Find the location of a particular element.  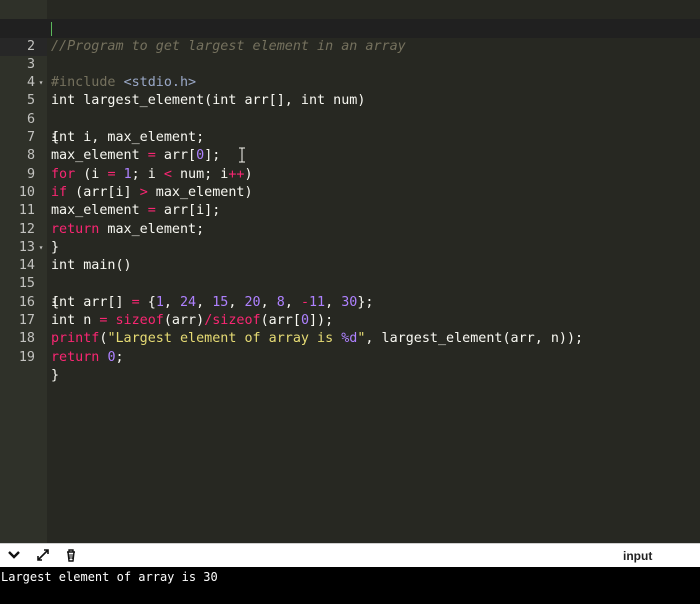

code-line-13: 13 int main() is located at coordinates (350, 247).